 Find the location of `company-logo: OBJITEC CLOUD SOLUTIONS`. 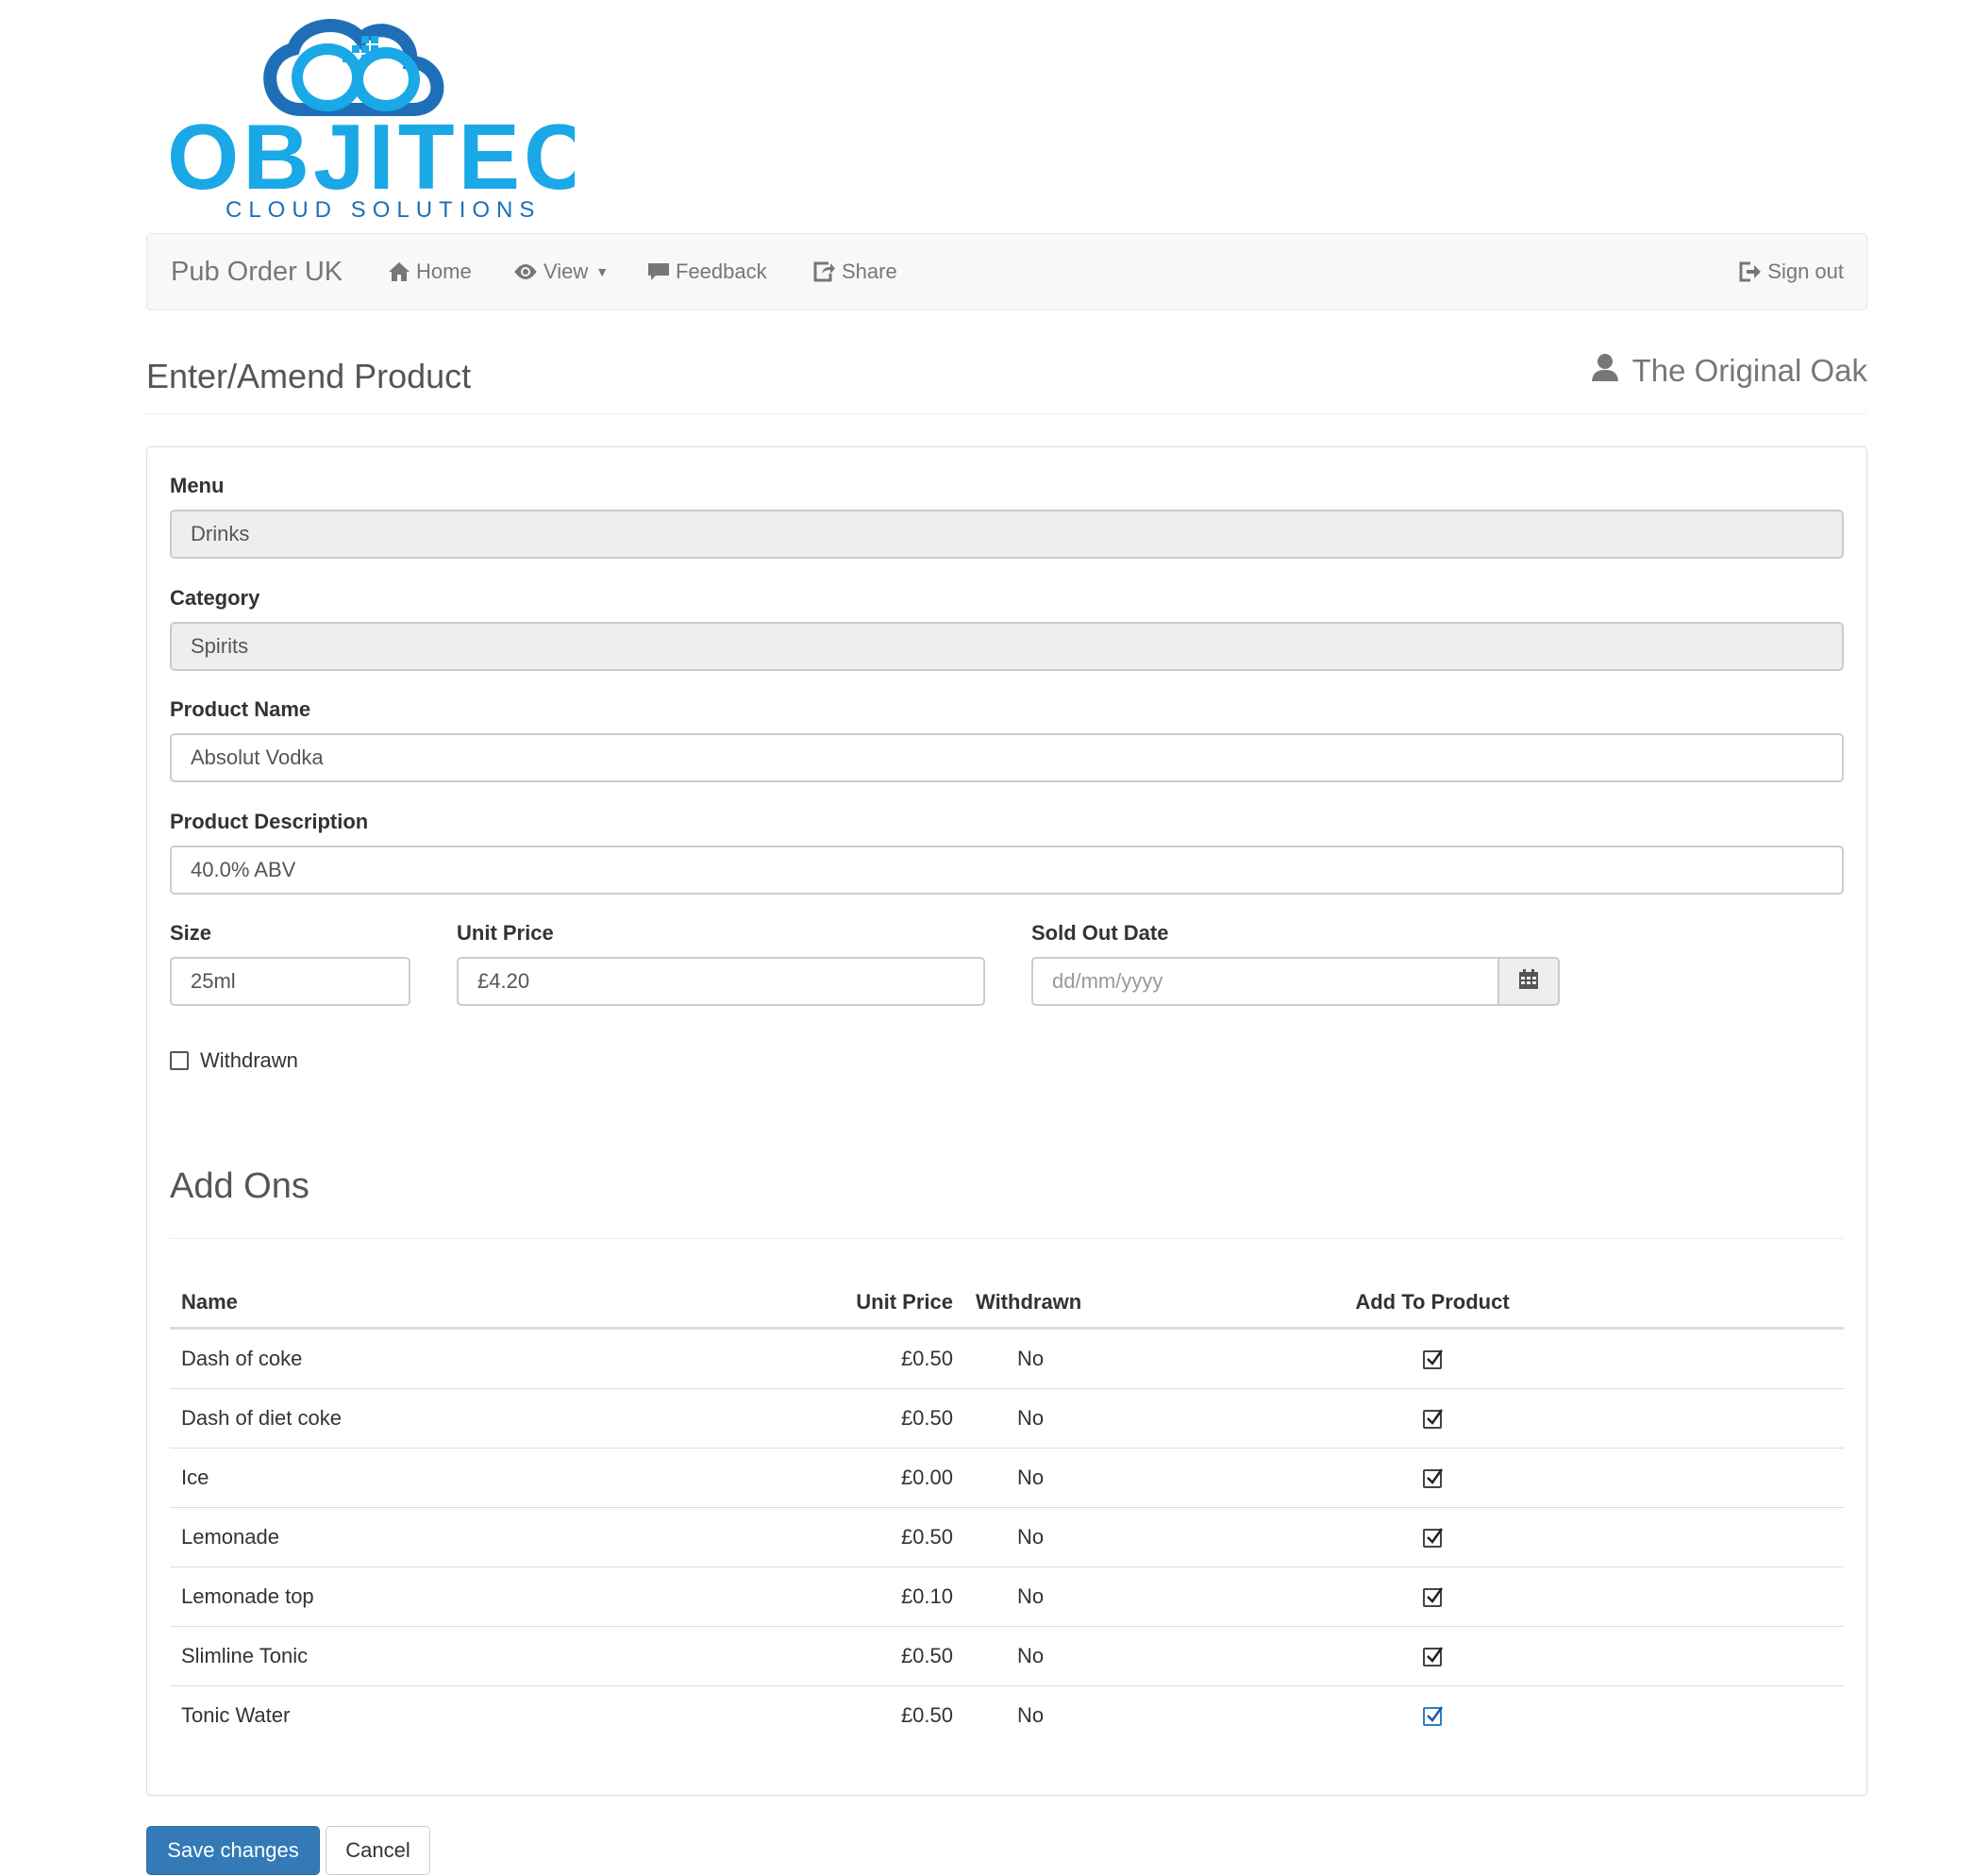

company-logo: OBJITEC CLOUD SOLUTIONS is located at coordinates (367, 114).